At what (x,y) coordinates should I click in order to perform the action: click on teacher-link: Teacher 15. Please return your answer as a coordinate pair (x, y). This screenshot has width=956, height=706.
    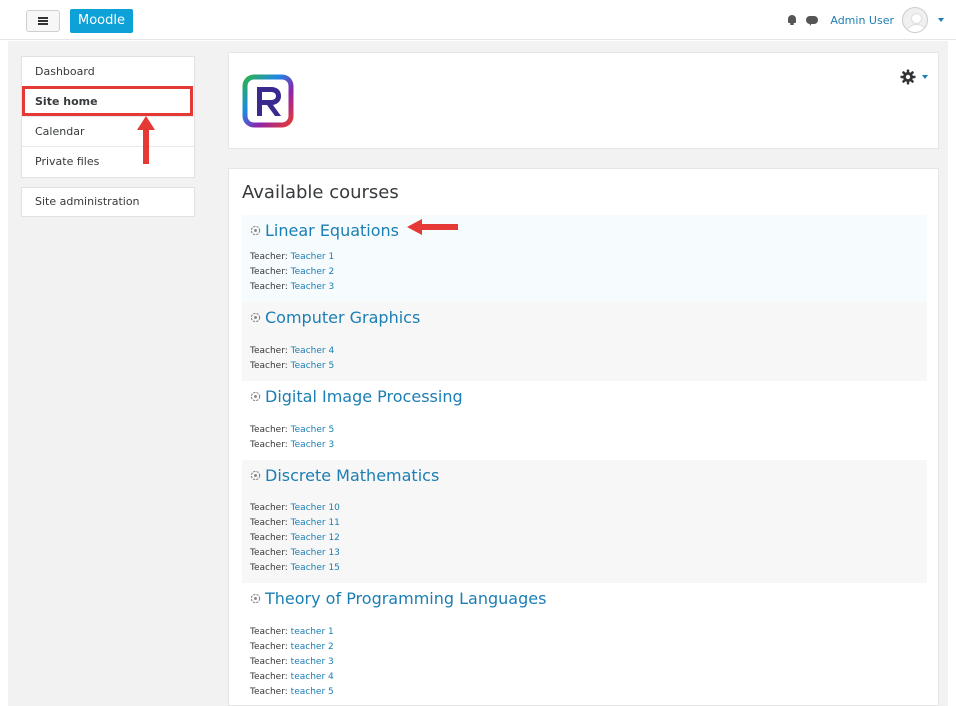
    Looking at the image, I should click on (315, 568).